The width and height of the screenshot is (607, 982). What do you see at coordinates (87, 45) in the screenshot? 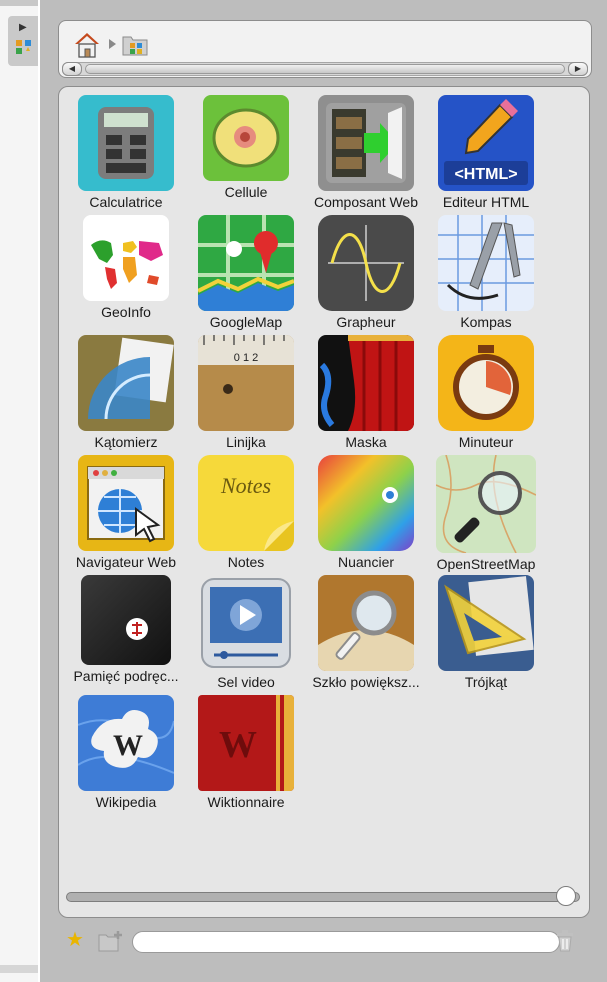
I see `home-icon` at bounding box center [87, 45].